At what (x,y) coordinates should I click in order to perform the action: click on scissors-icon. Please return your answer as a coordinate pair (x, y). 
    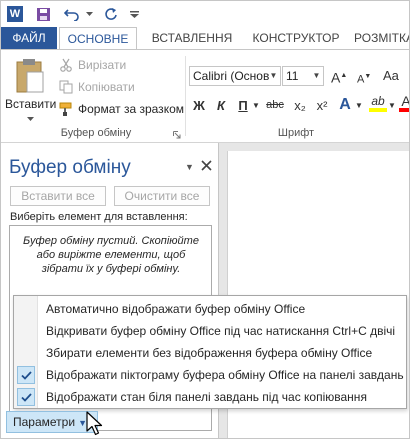
    Looking at the image, I should click on (66, 65).